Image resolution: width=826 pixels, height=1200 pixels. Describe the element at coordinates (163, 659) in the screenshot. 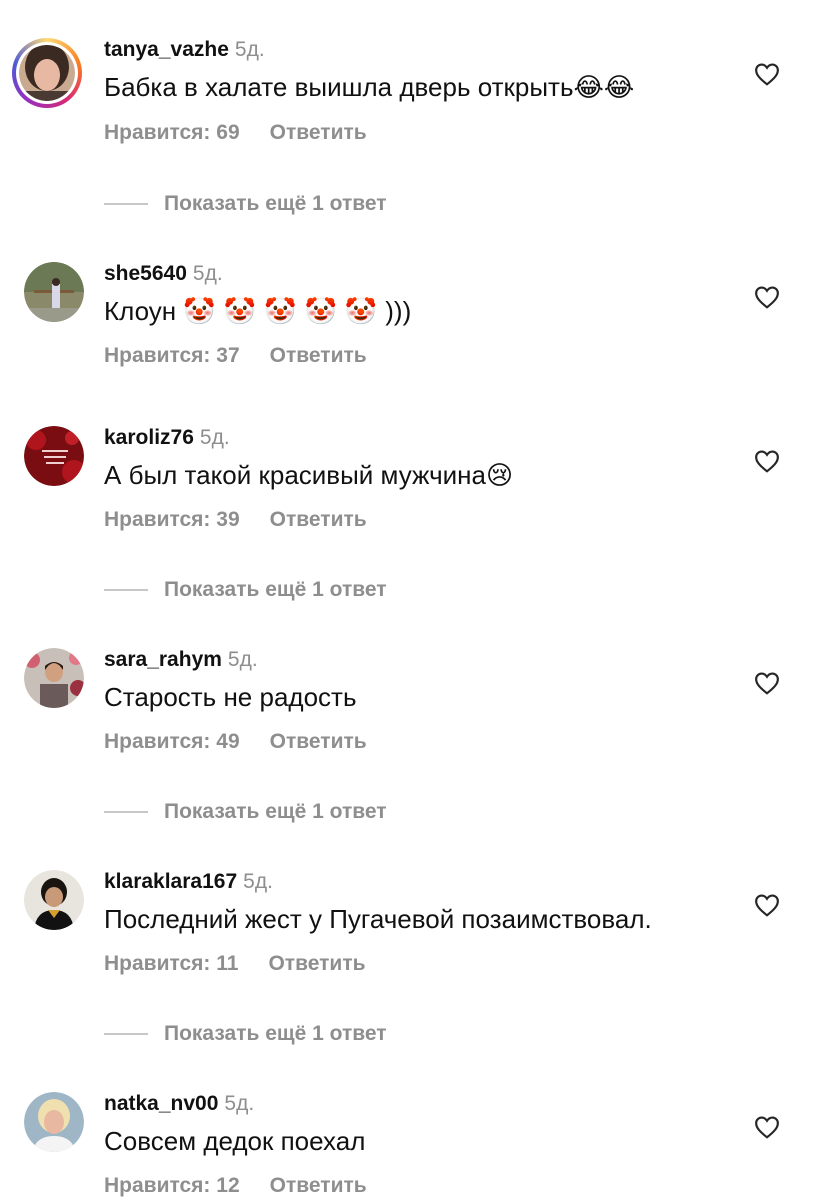

I see `username: sara_rahym` at that location.